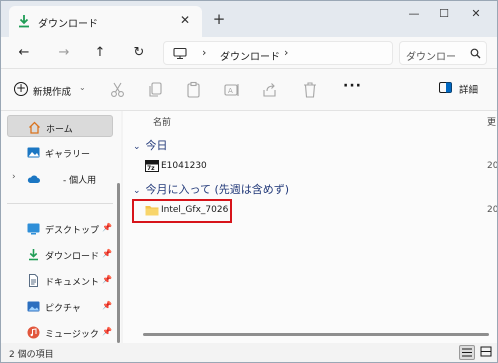 The height and width of the screenshot is (363, 498). I want to click on sidebar-label: デスクトップ, so click(72, 231).